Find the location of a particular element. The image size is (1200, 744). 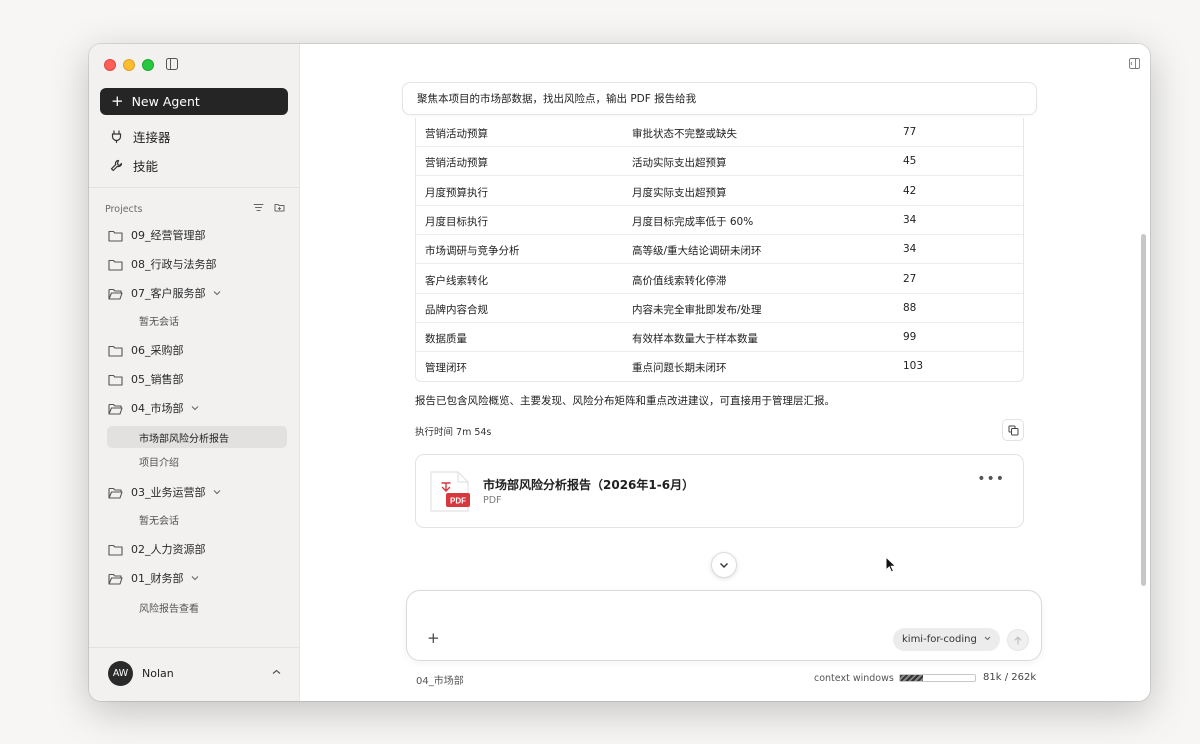

nav-item-connectors: 连接器 is located at coordinates (194, 136).